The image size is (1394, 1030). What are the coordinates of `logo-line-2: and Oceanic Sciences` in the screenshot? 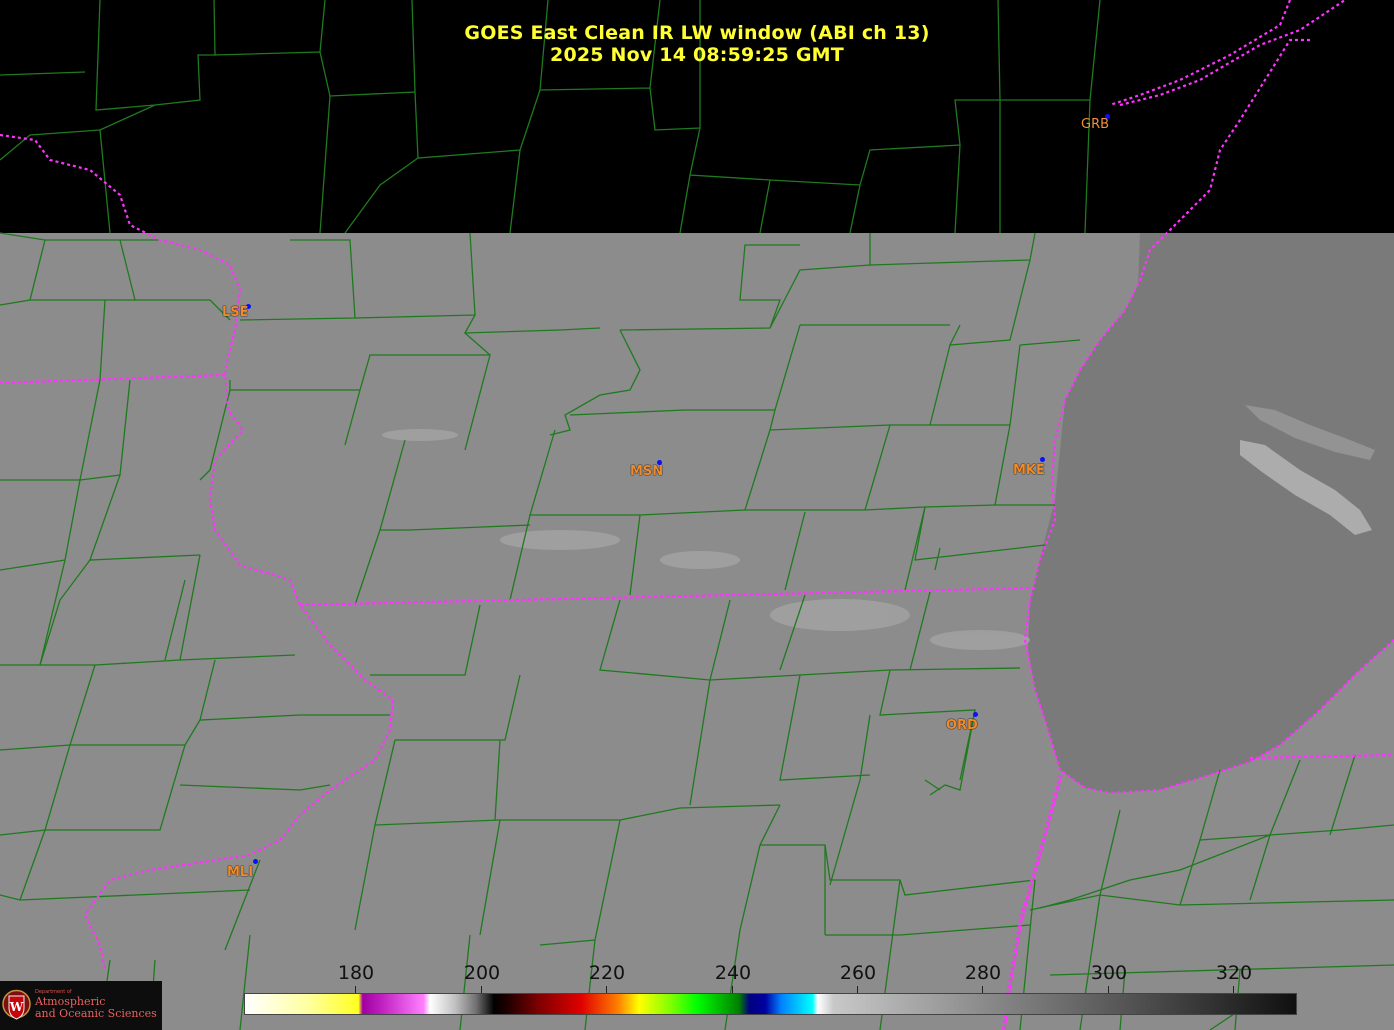 It's located at (96, 1013).